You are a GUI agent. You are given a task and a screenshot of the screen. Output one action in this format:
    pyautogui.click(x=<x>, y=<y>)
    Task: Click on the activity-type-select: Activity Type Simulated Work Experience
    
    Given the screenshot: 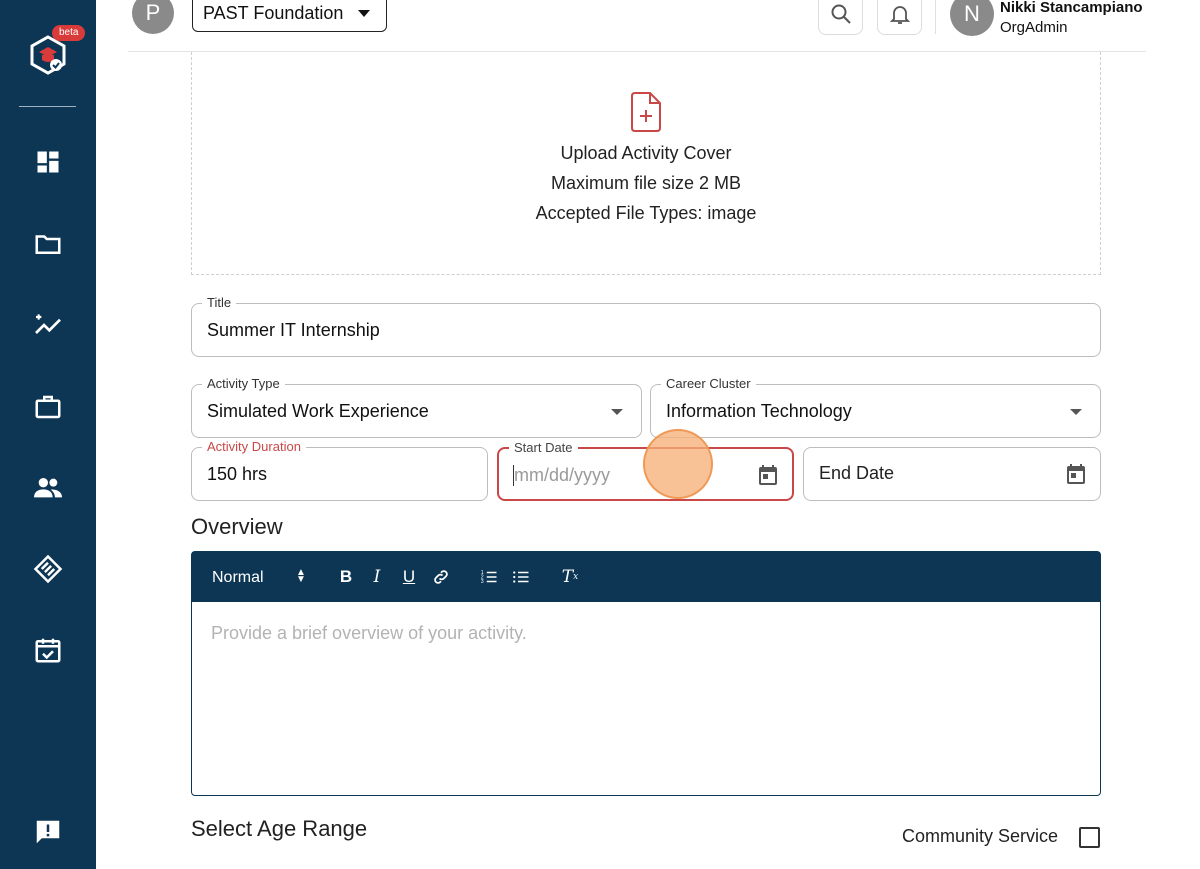 What is the action you would take?
    pyautogui.click(x=416, y=407)
    